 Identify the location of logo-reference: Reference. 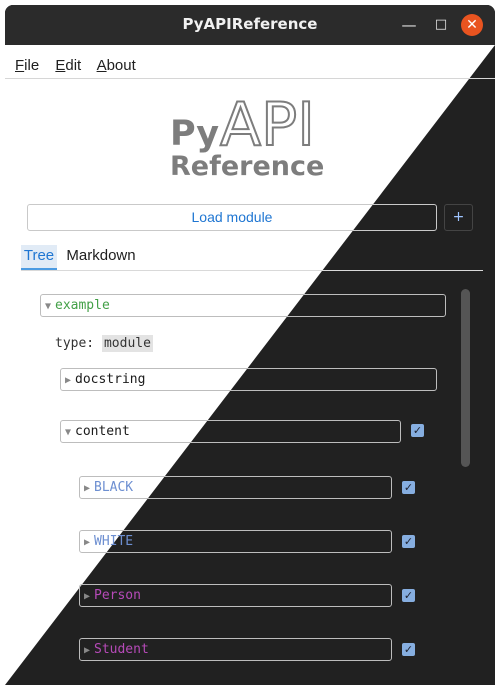
(247, 165).